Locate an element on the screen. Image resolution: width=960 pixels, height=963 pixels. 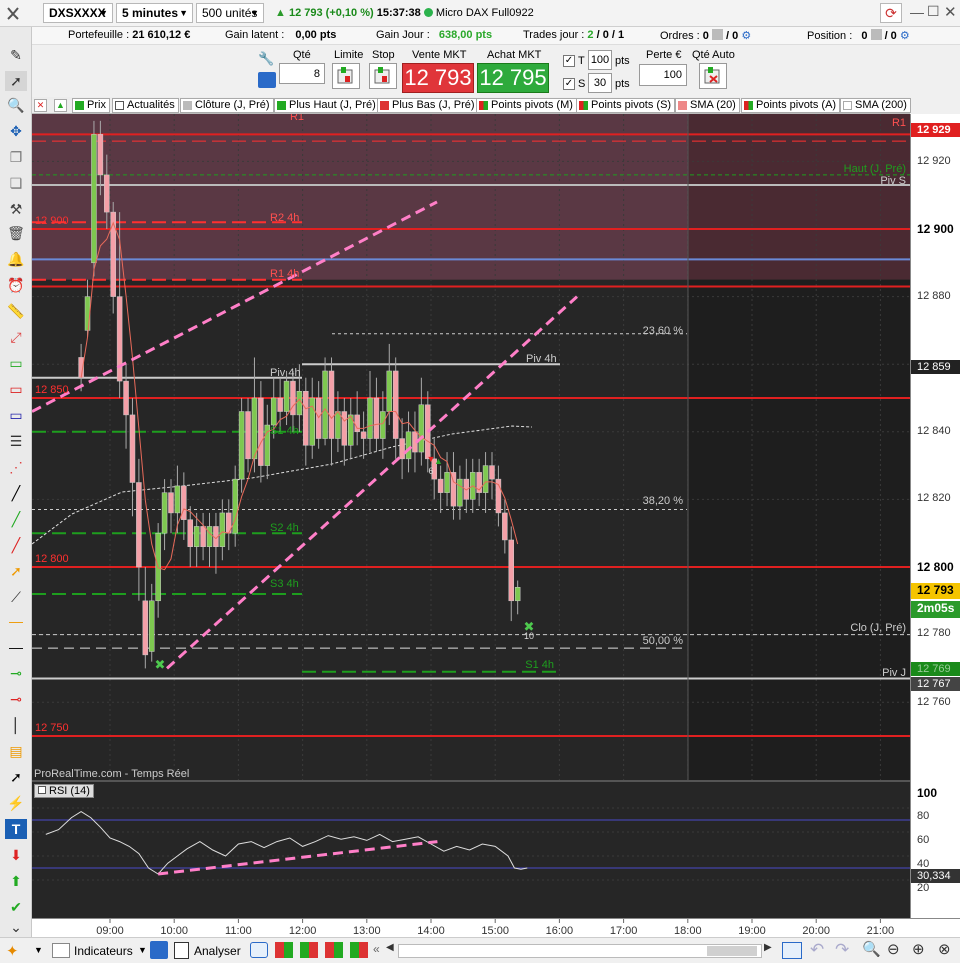
redo-icon: ↷ is located at coordinates (842, 950).